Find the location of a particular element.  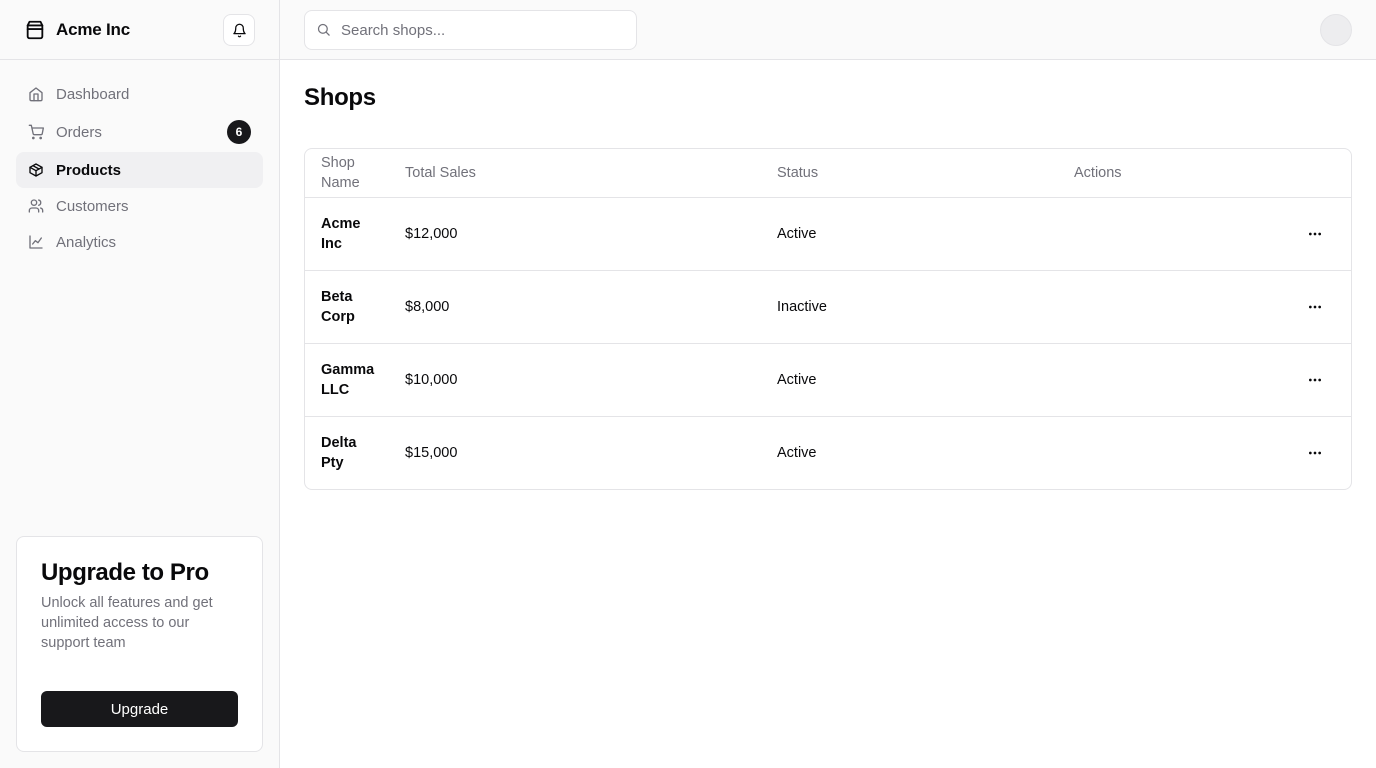

table-row: Gamma LLC $10,000 Active is located at coordinates (828, 380).